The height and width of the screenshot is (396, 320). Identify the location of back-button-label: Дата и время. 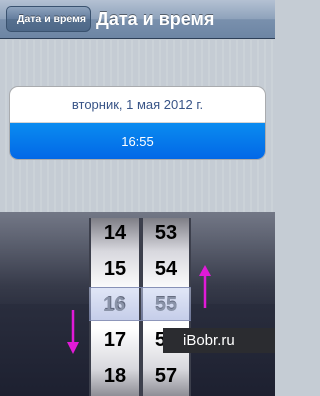
(51, 19).